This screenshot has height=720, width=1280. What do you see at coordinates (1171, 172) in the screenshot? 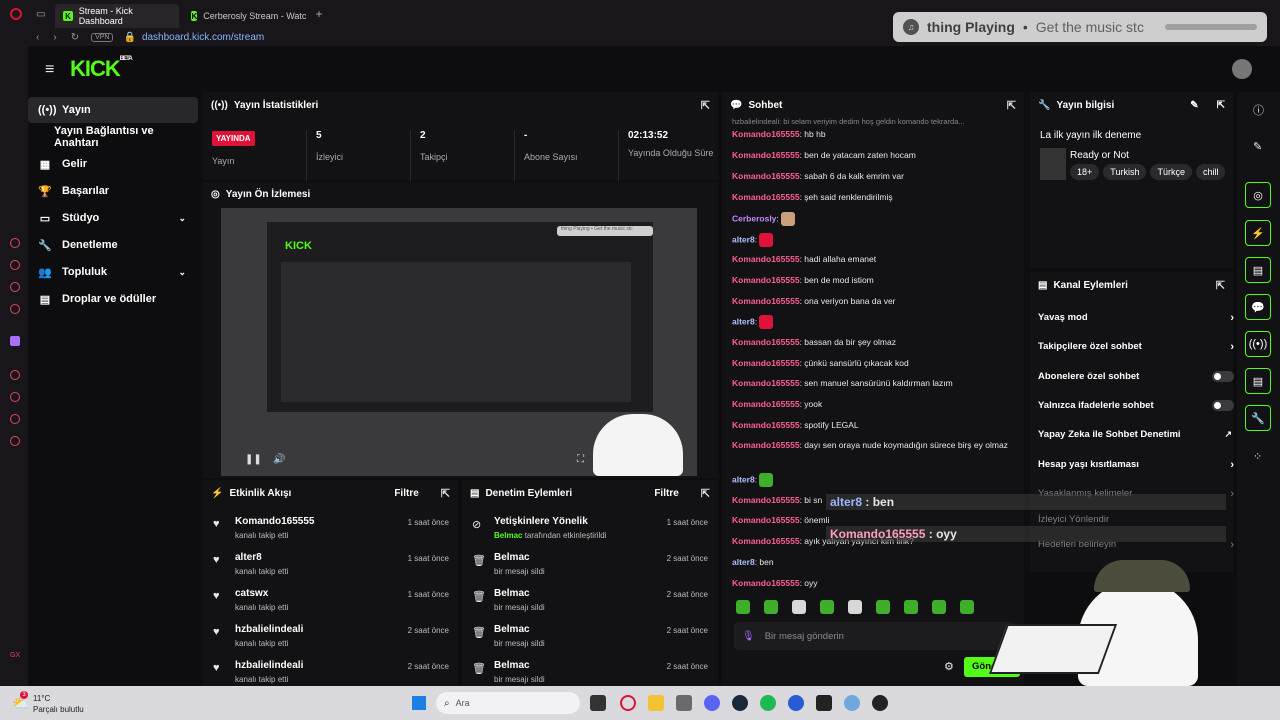
I see `tag-chip: Türkçe` at bounding box center [1171, 172].